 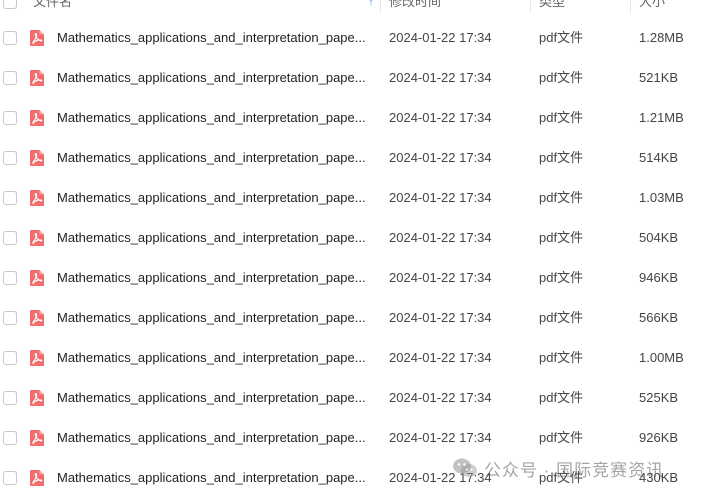 I want to click on column-header-name: 文件名, so click(x=52, y=8).